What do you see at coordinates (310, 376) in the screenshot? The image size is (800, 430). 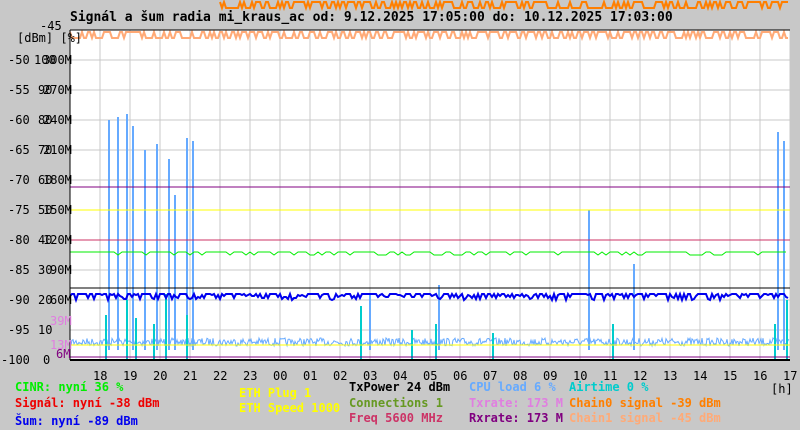 I see `x-tick: 01` at bounding box center [310, 376].